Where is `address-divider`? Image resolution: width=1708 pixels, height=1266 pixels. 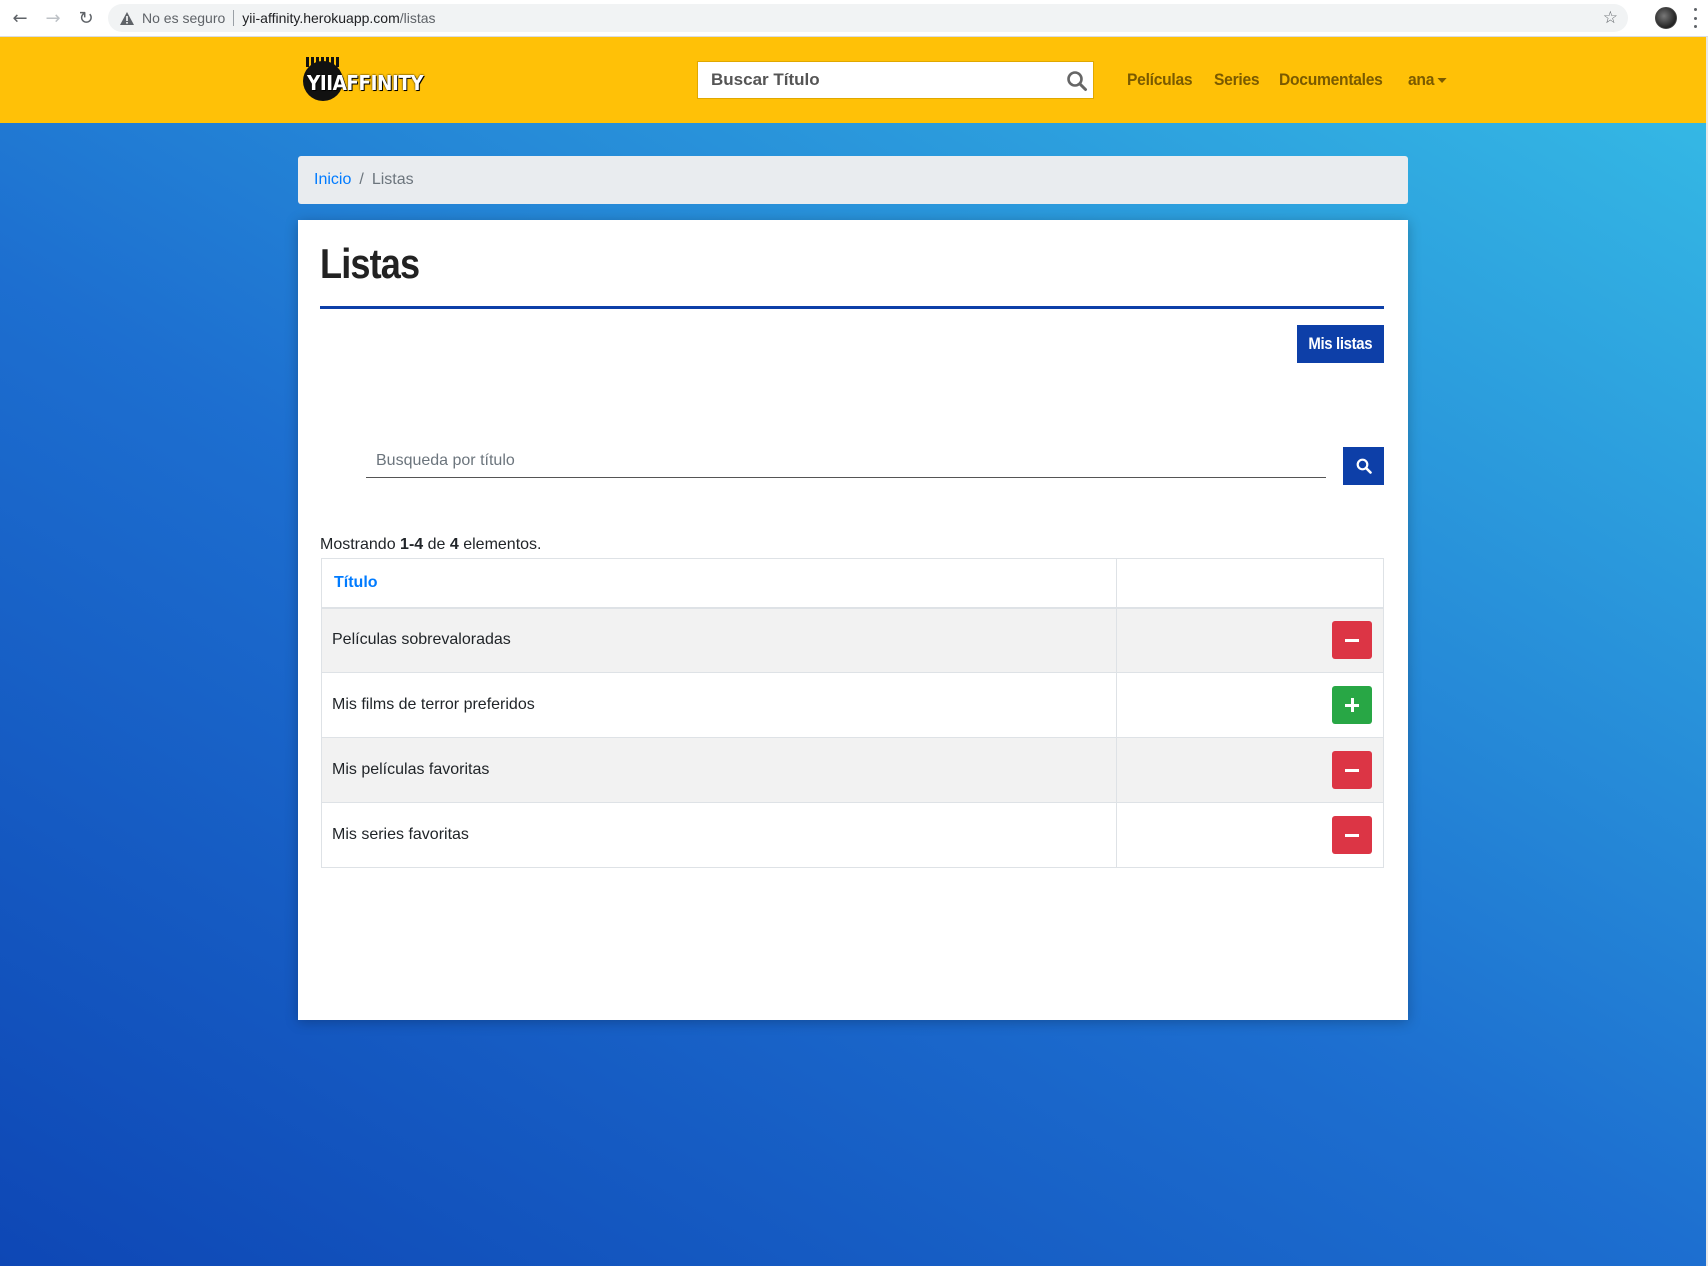
address-divider is located at coordinates (234, 18).